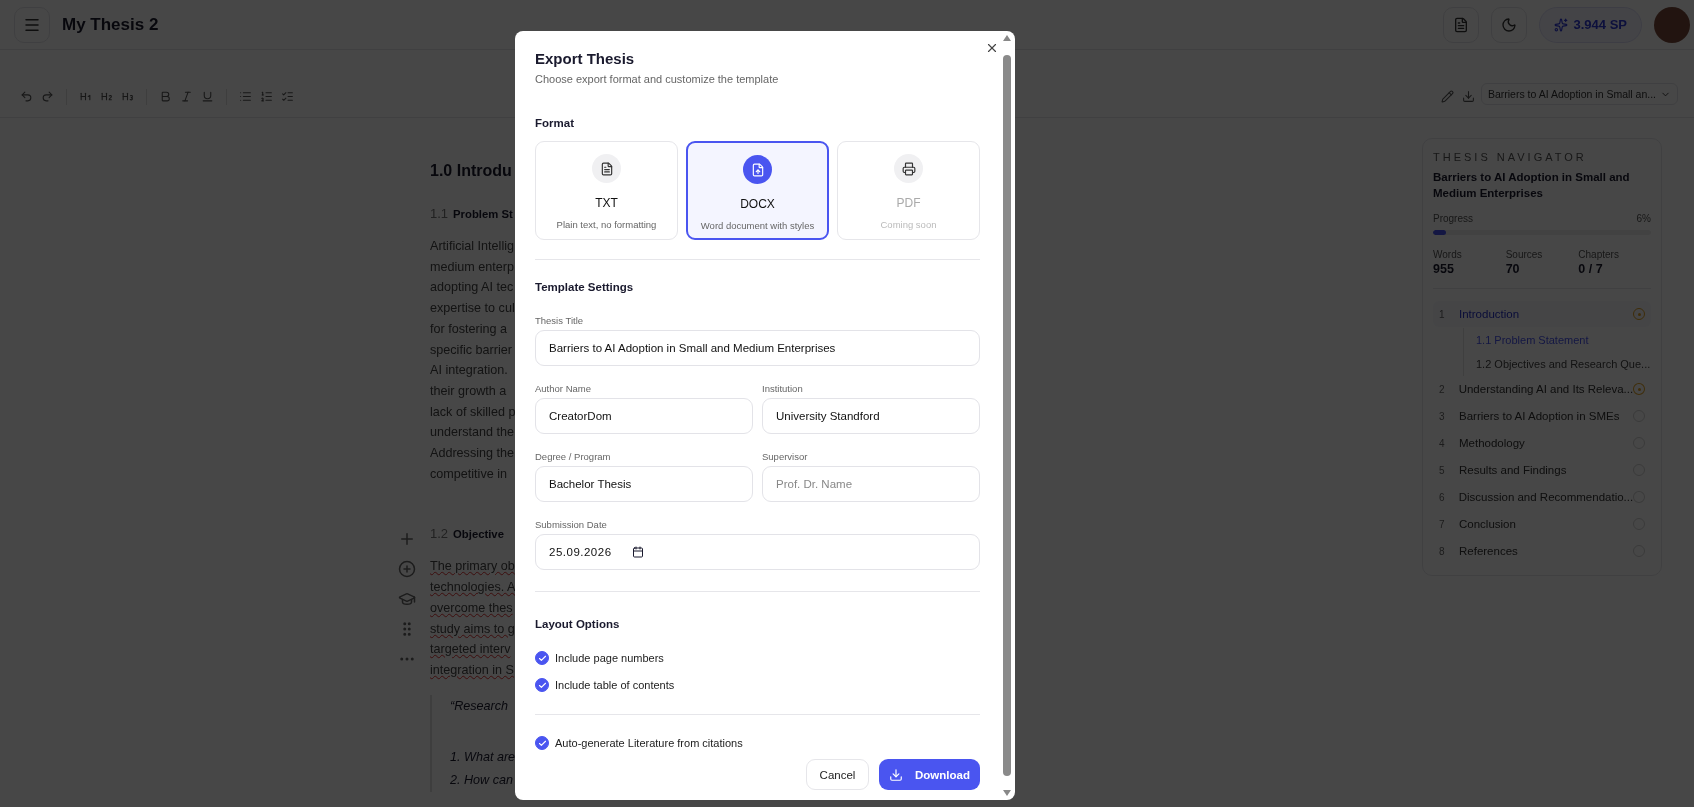  What do you see at coordinates (585, 287) in the screenshot?
I see `section-heading: Template Settings` at bounding box center [585, 287].